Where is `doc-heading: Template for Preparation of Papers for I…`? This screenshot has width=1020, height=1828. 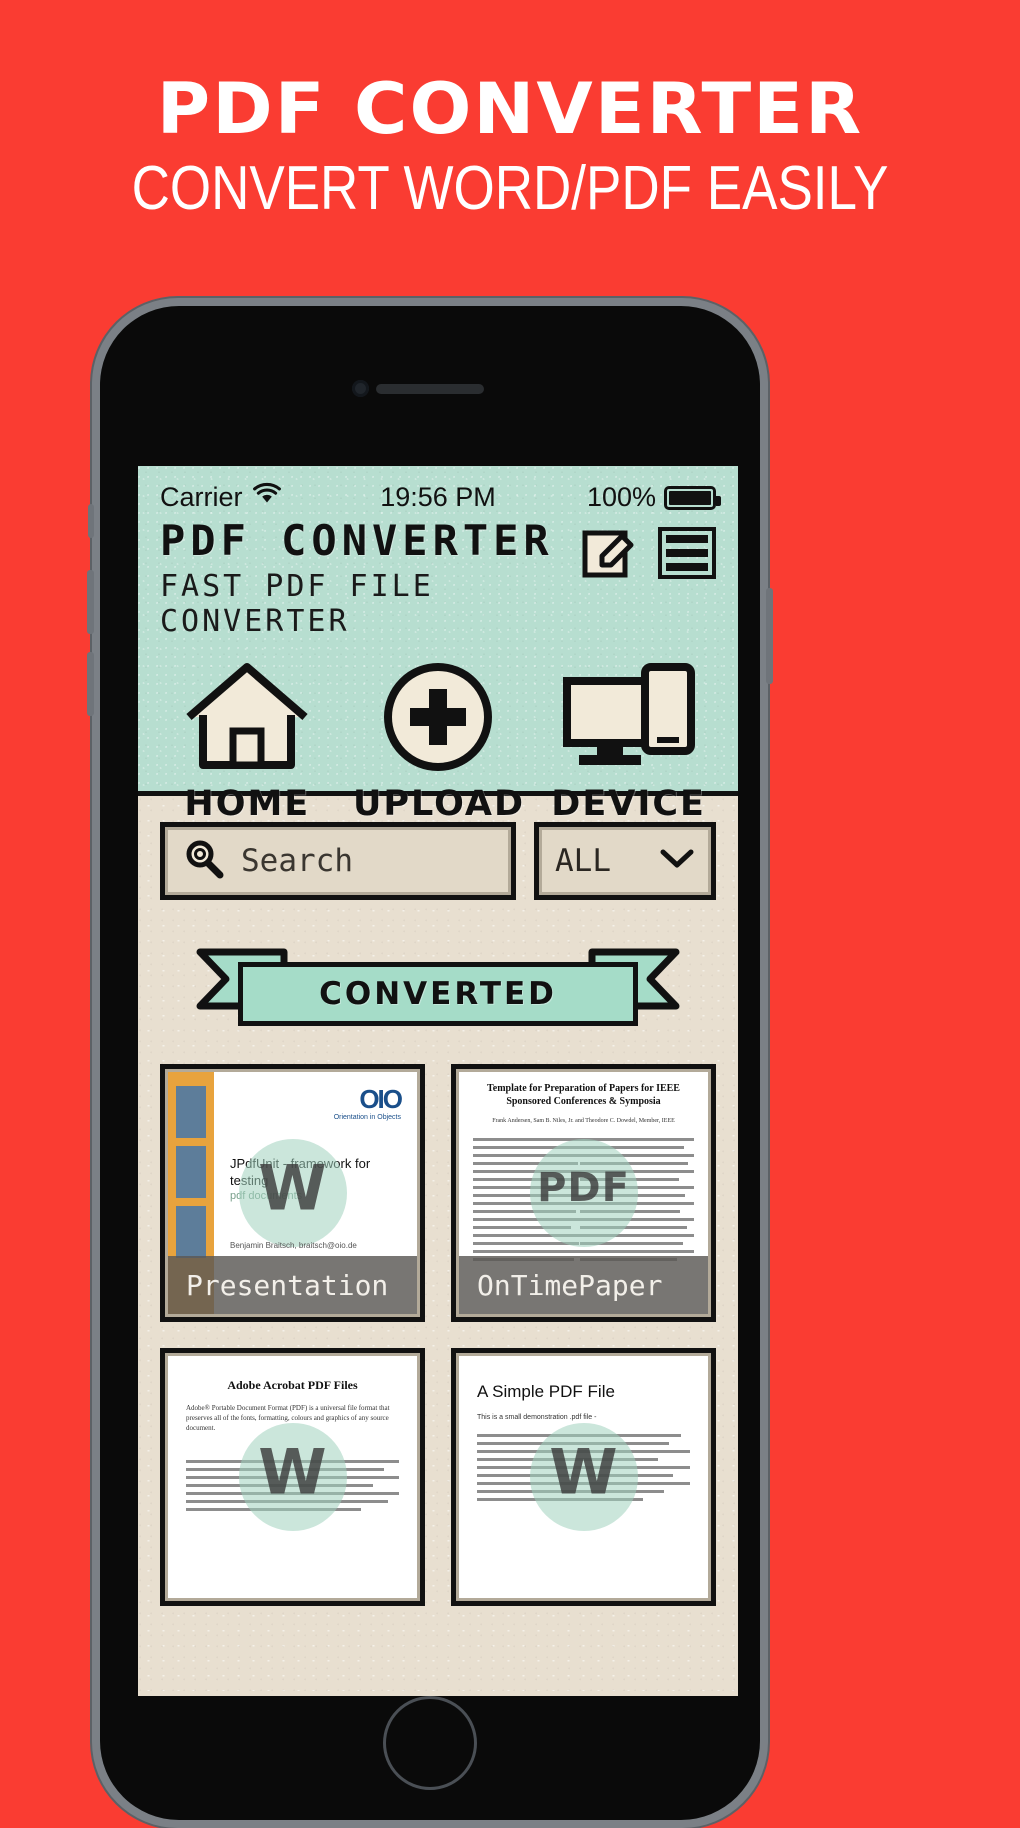 doc-heading: Template for Preparation of Papers for I… is located at coordinates (583, 1095).